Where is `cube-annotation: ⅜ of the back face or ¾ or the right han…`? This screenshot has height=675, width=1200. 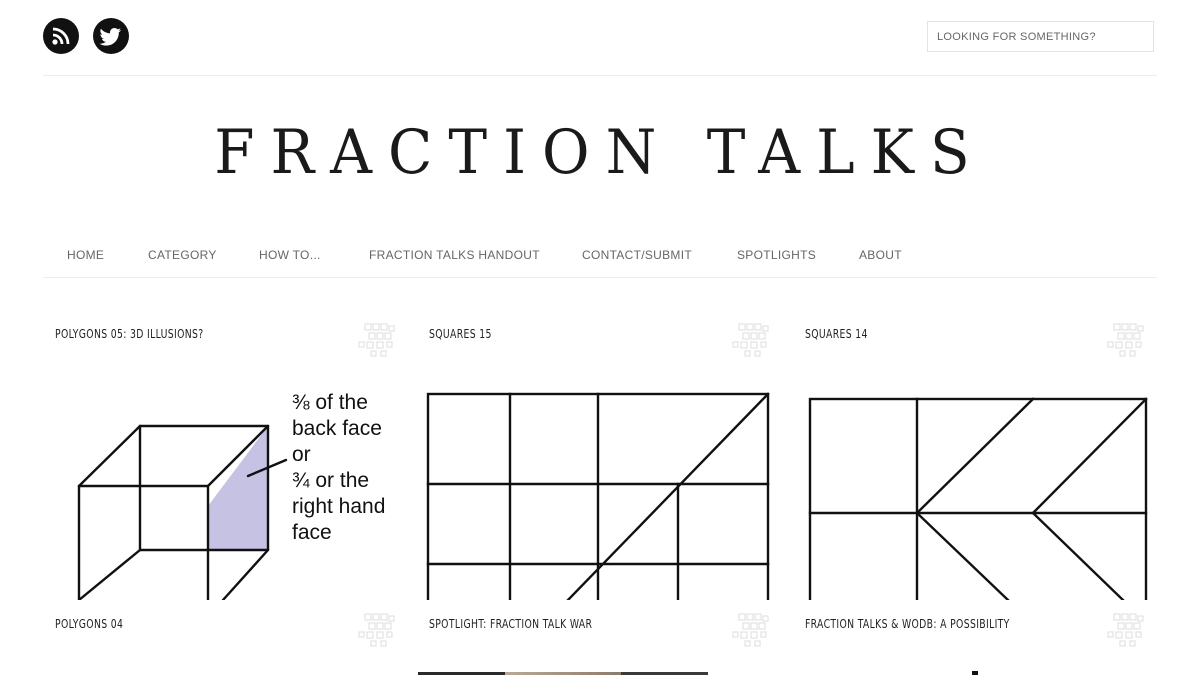 cube-annotation: ⅜ of the back face or ¾ or the right han… is located at coordinates (338, 468).